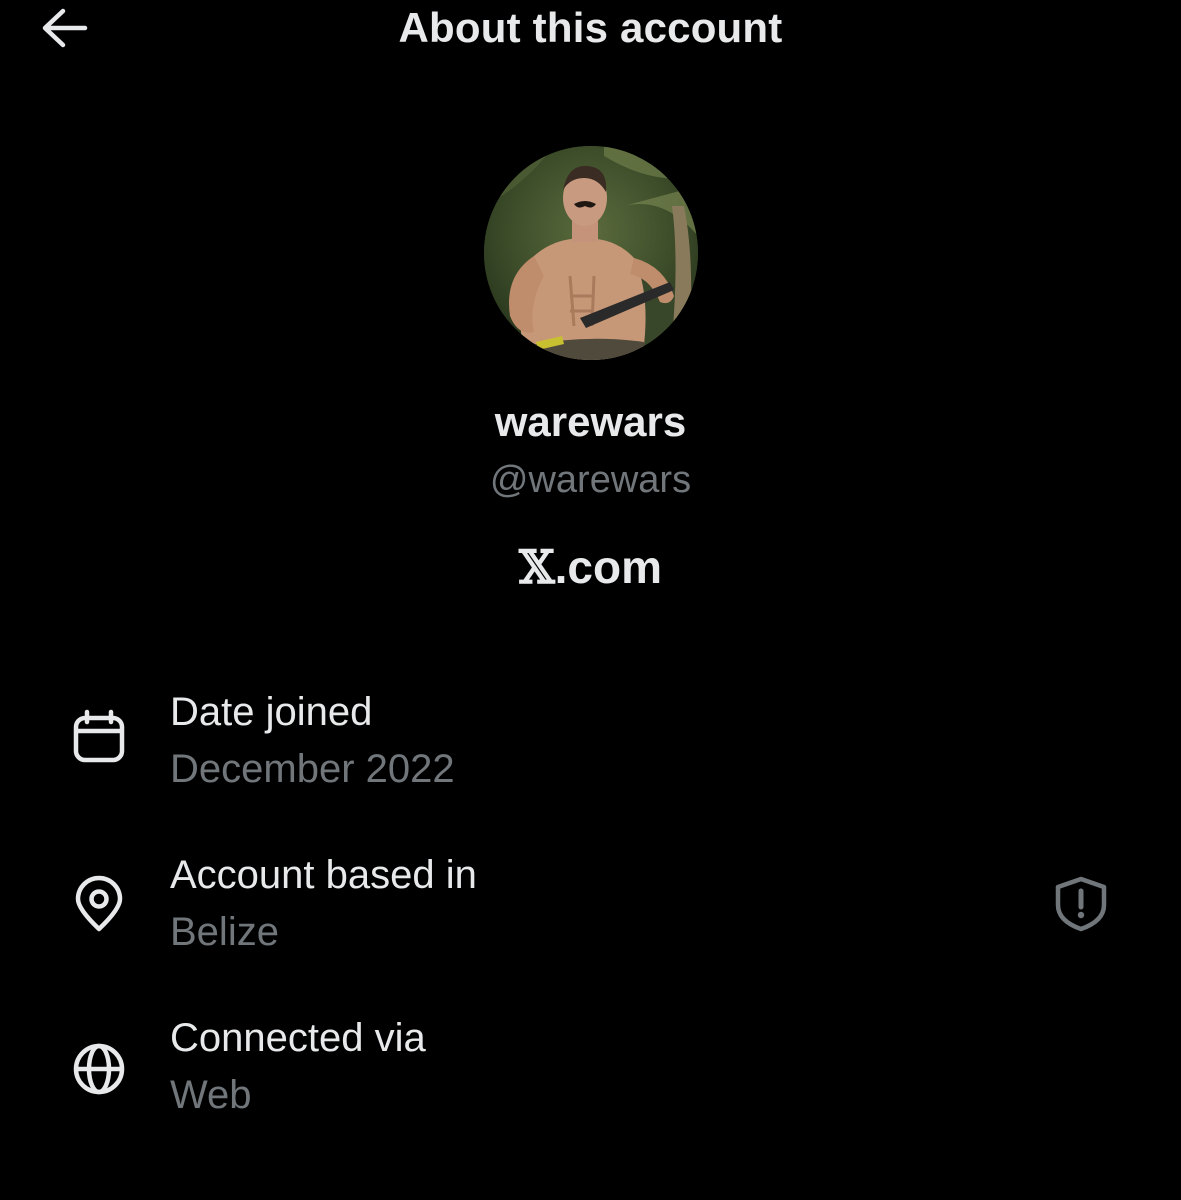 The width and height of the screenshot is (1181, 1200). I want to click on detail-row-date-joined: Date joined December 2022, so click(590, 750).